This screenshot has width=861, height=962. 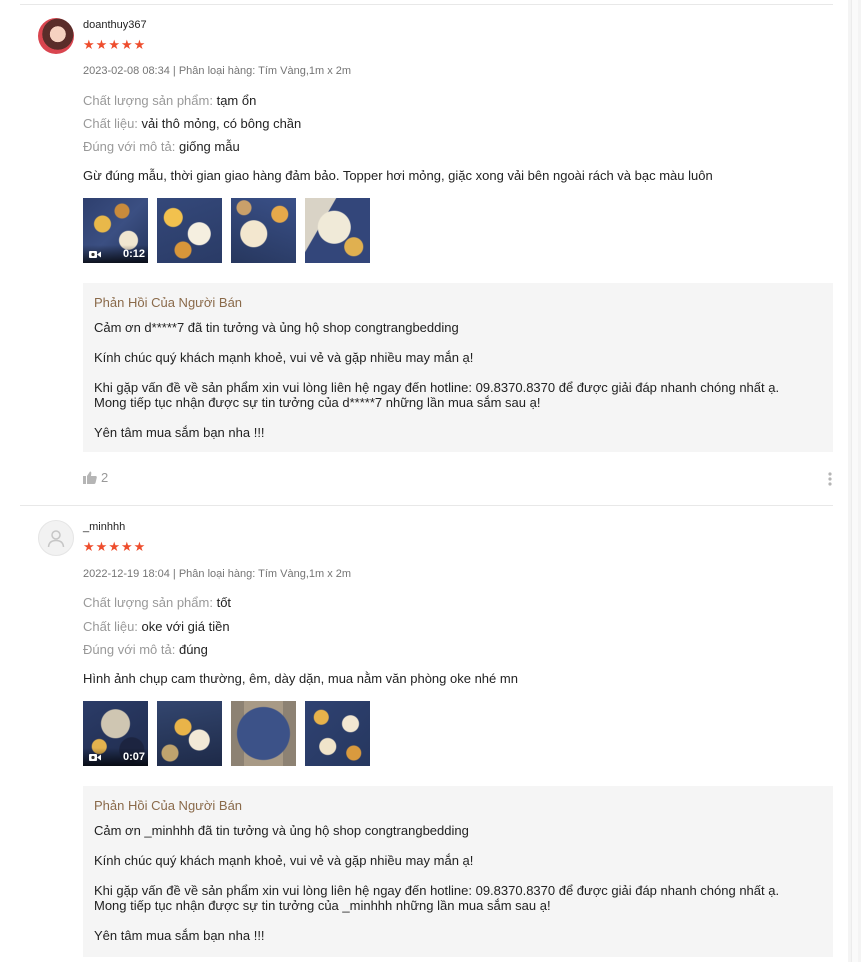 What do you see at coordinates (115, 230) in the screenshot?
I see `review-video-thumbnail: 0:12` at bounding box center [115, 230].